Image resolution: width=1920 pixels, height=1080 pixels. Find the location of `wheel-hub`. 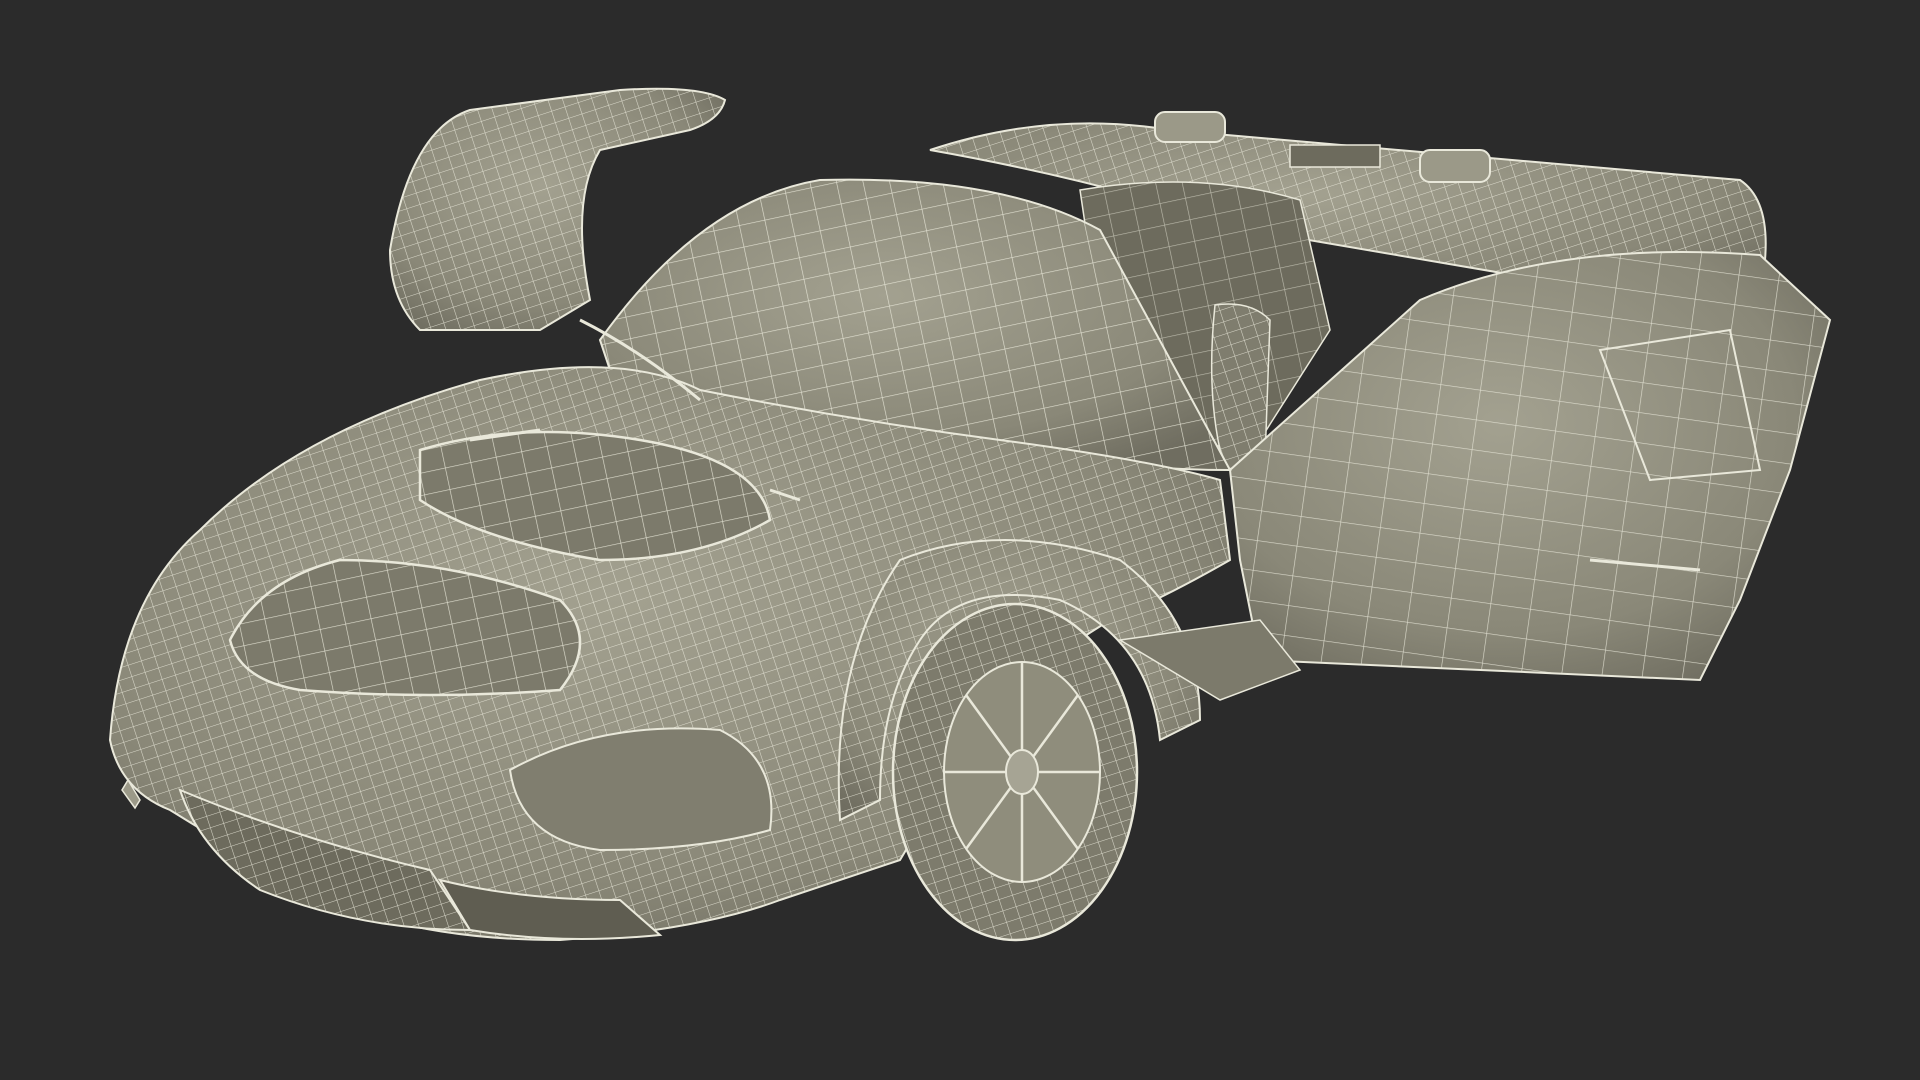

wheel-hub is located at coordinates (1022, 772).